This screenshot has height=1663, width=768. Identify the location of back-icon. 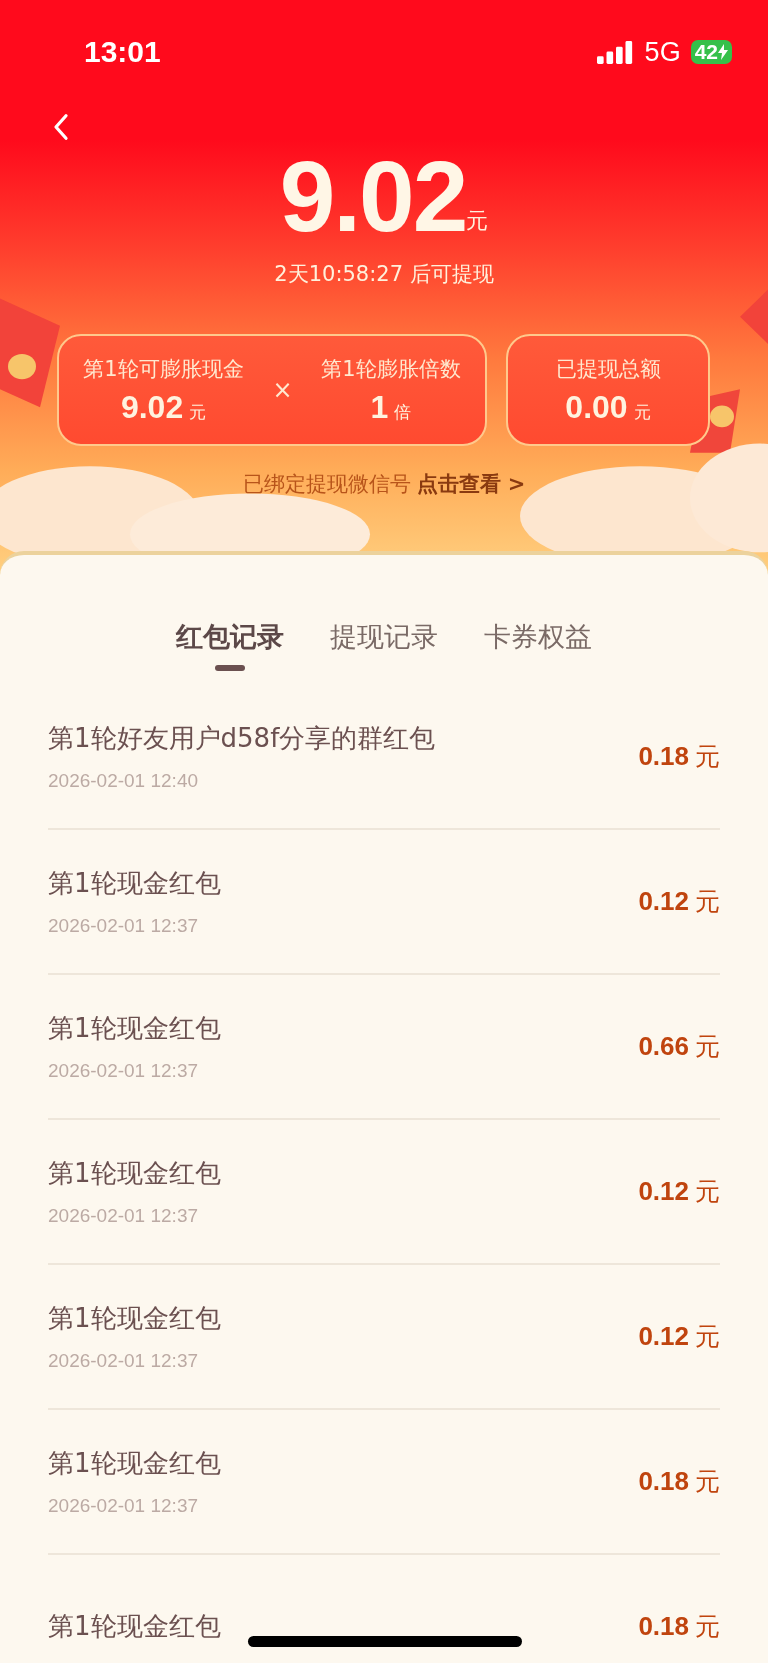
(61, 127).